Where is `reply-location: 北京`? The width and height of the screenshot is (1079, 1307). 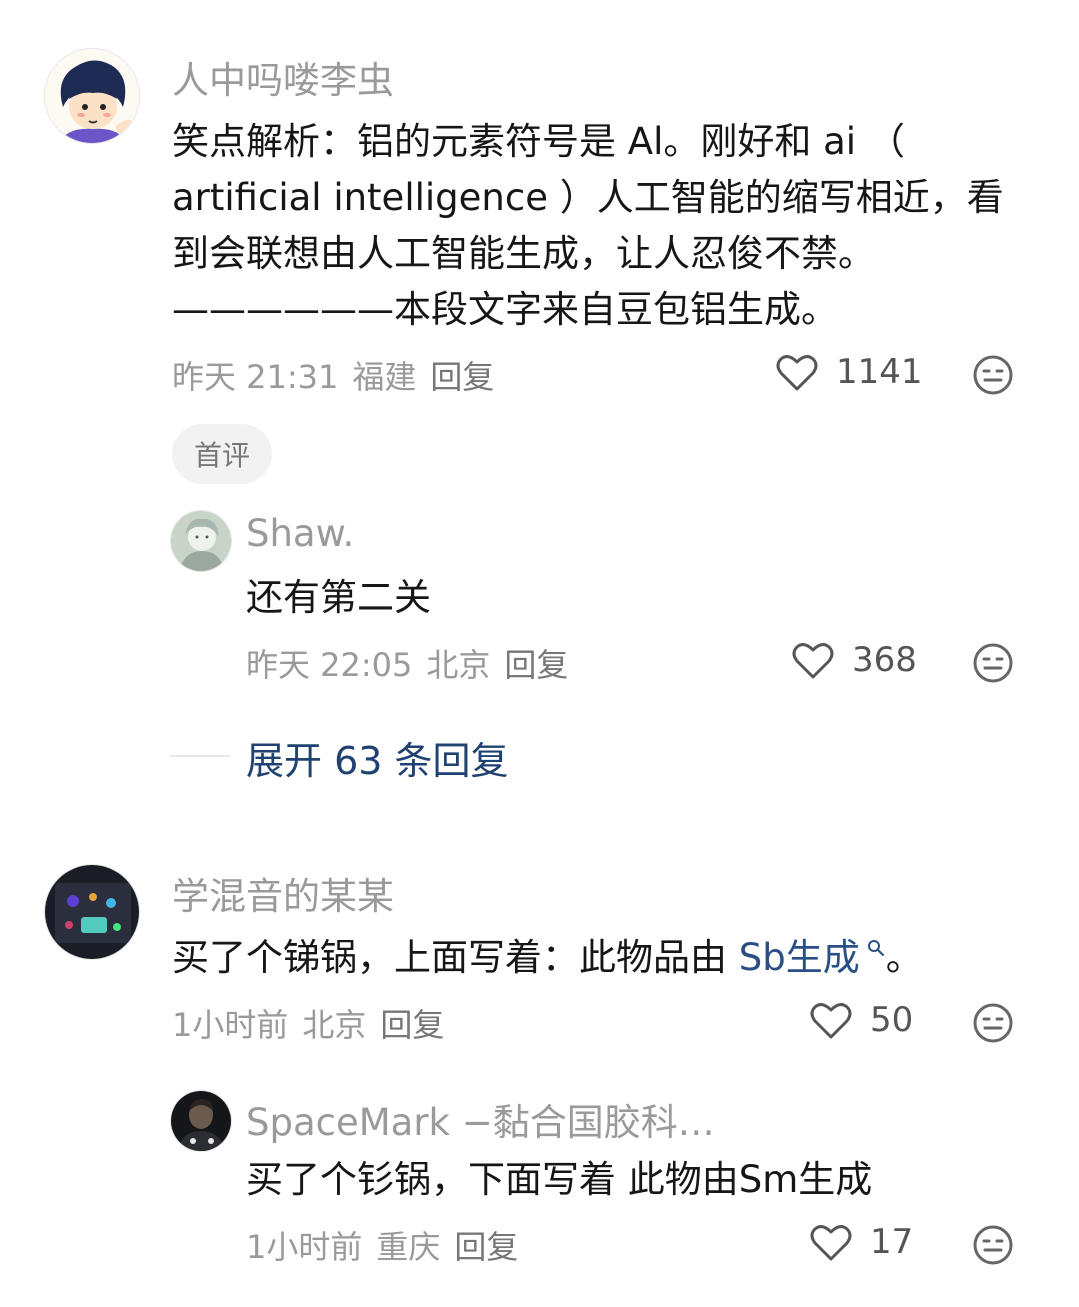
reply-location: 北京 is located at coordinates (458, 665).